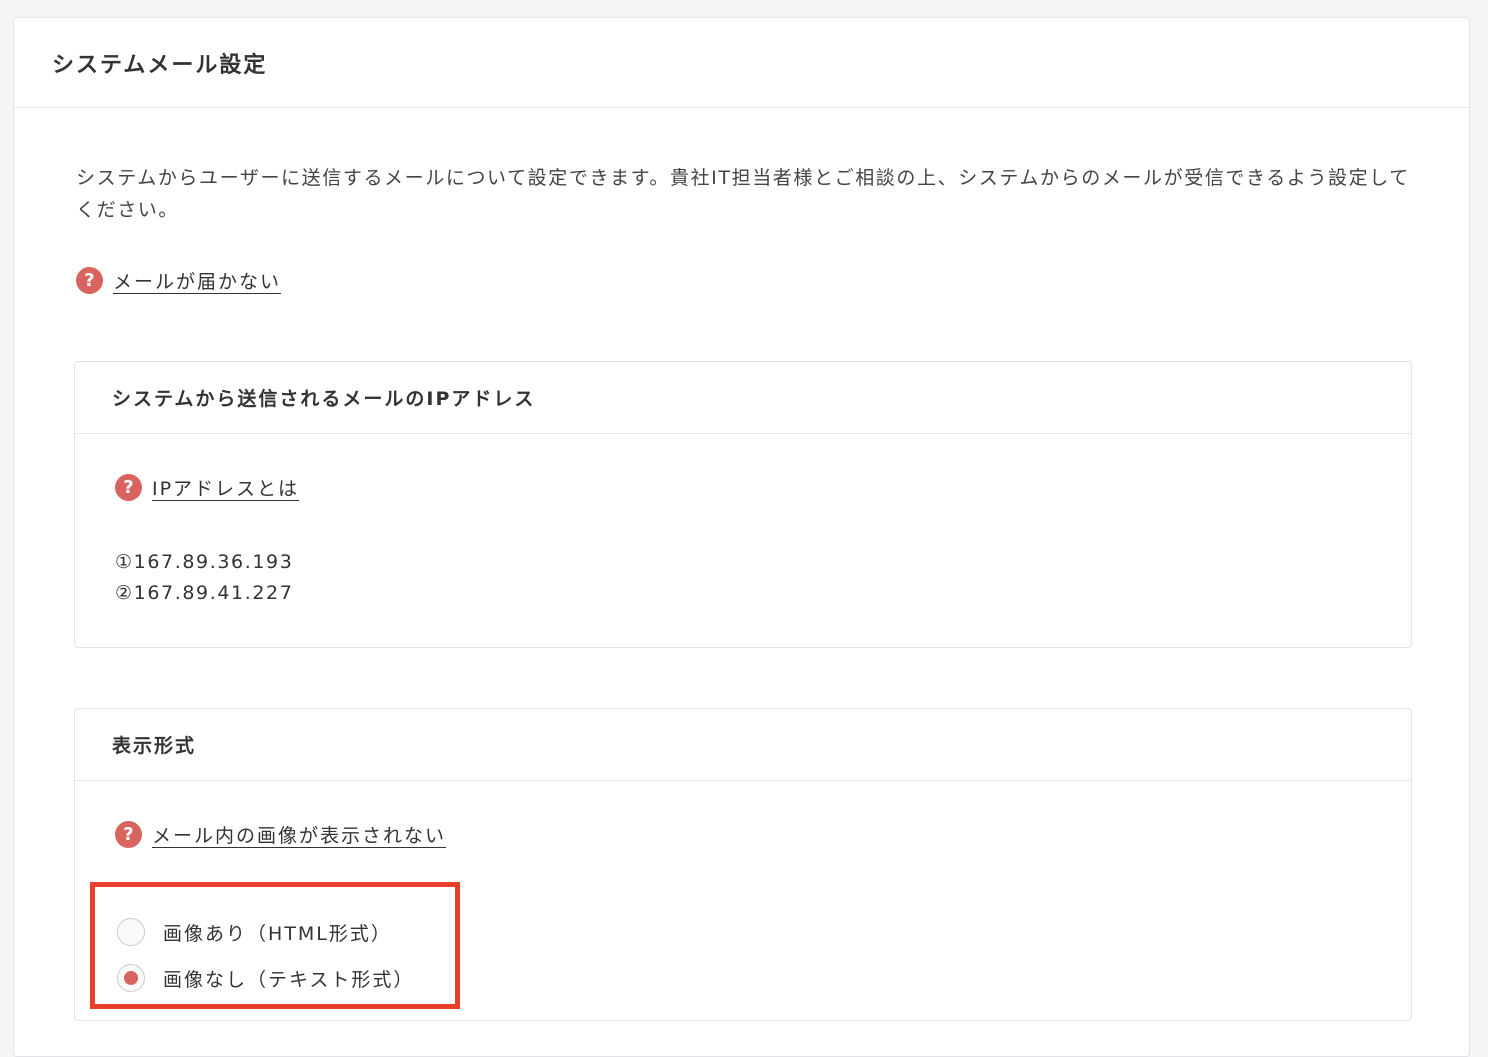 Image resolution: width=1488 pixels, height=1057 pixels. What do you see at coordinates (745, 834) in the screenshot?
I see `help-link-images-not-displayed: ? メール内の画像が表示されない` at bounding box center [745, 834].